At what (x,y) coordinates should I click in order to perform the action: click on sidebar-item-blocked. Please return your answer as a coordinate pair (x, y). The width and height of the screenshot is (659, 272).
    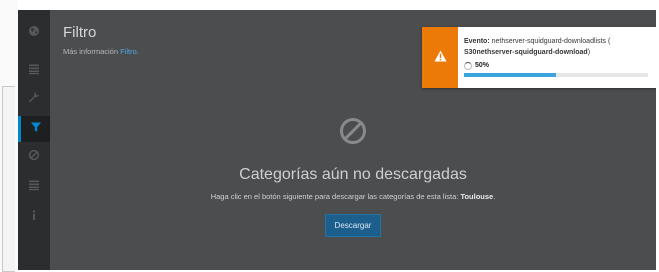
    Looking at the image, I should click on (34, 157).